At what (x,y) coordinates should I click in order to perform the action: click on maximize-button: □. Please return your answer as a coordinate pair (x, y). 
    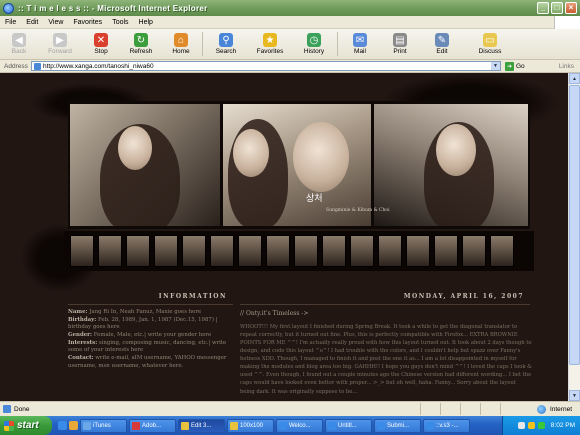
    Looking at the image, I should click on (557, 8).